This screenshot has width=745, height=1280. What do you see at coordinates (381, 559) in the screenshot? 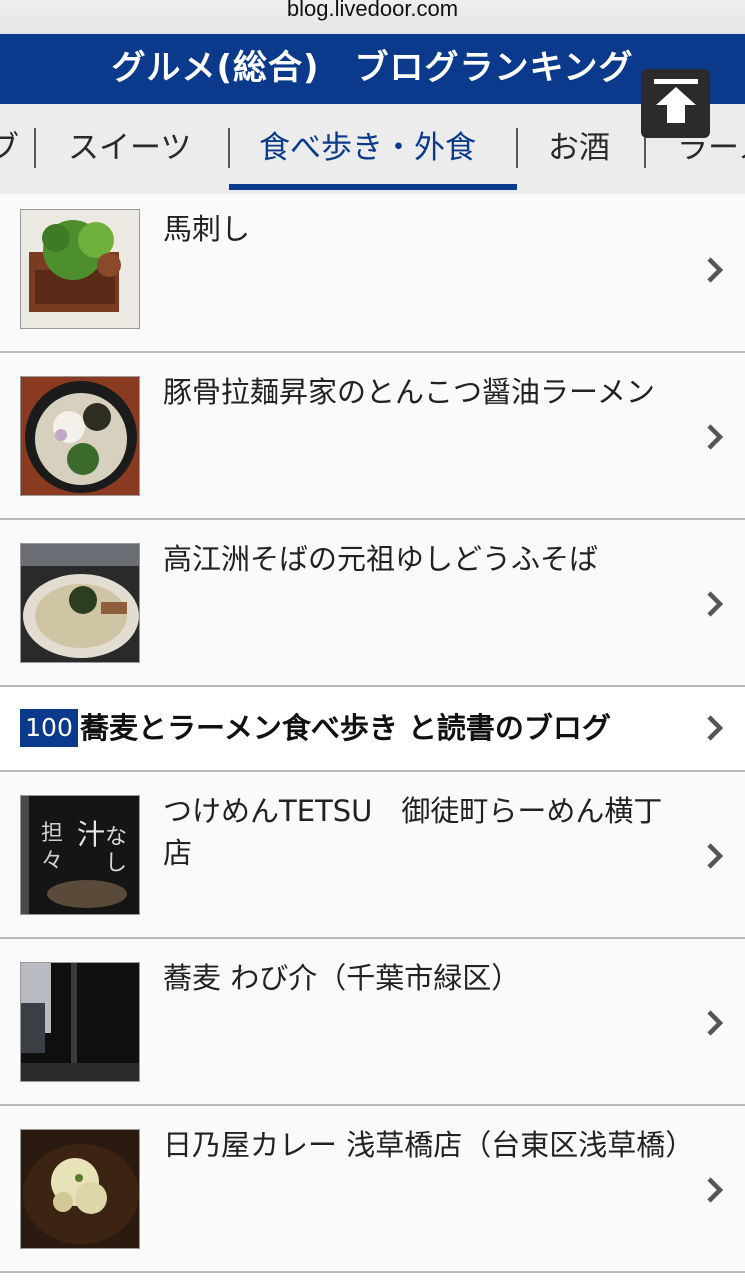
I see `entry-title: 高江洲そばの元祖ゆしどうふそば` at bounding box center [381, 559].